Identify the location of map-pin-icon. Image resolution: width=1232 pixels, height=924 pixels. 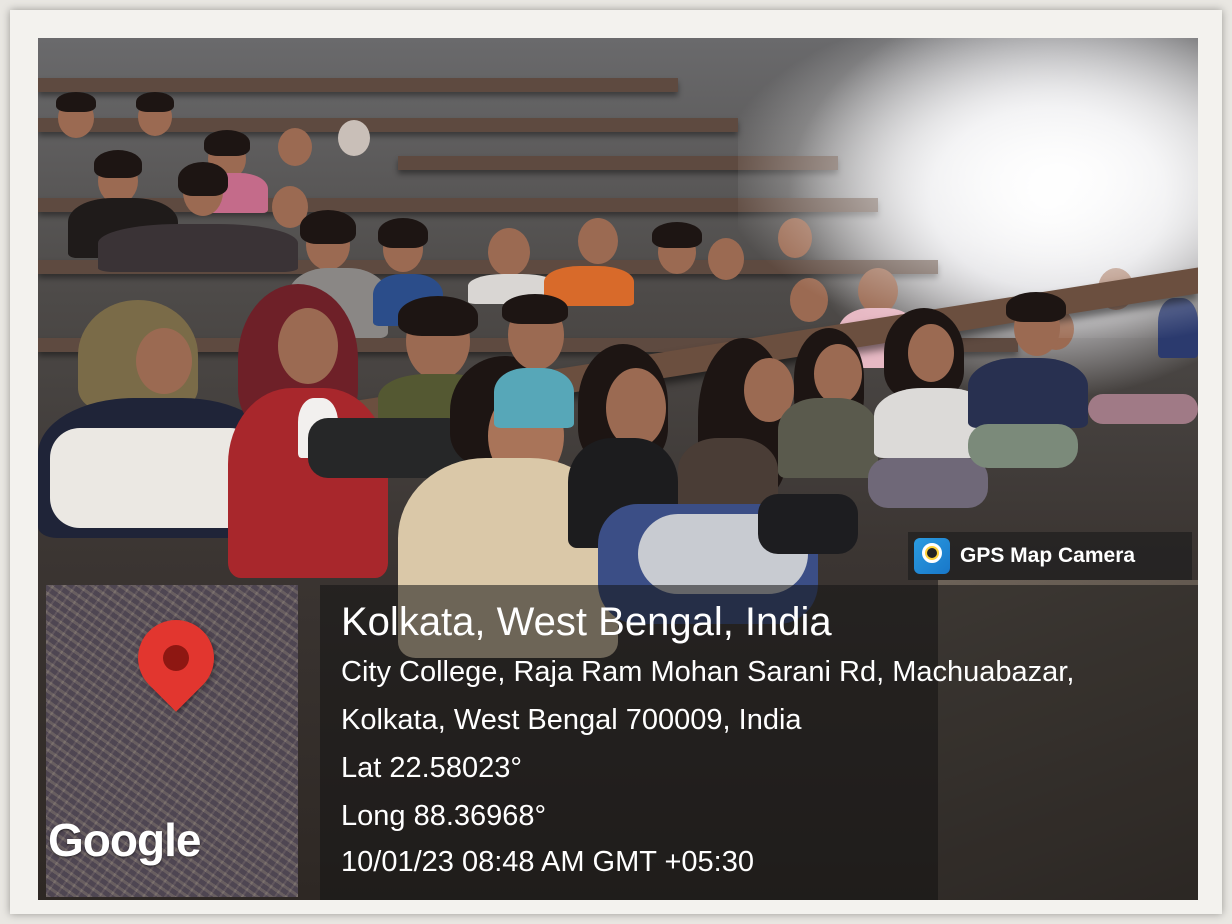
(176, 658).